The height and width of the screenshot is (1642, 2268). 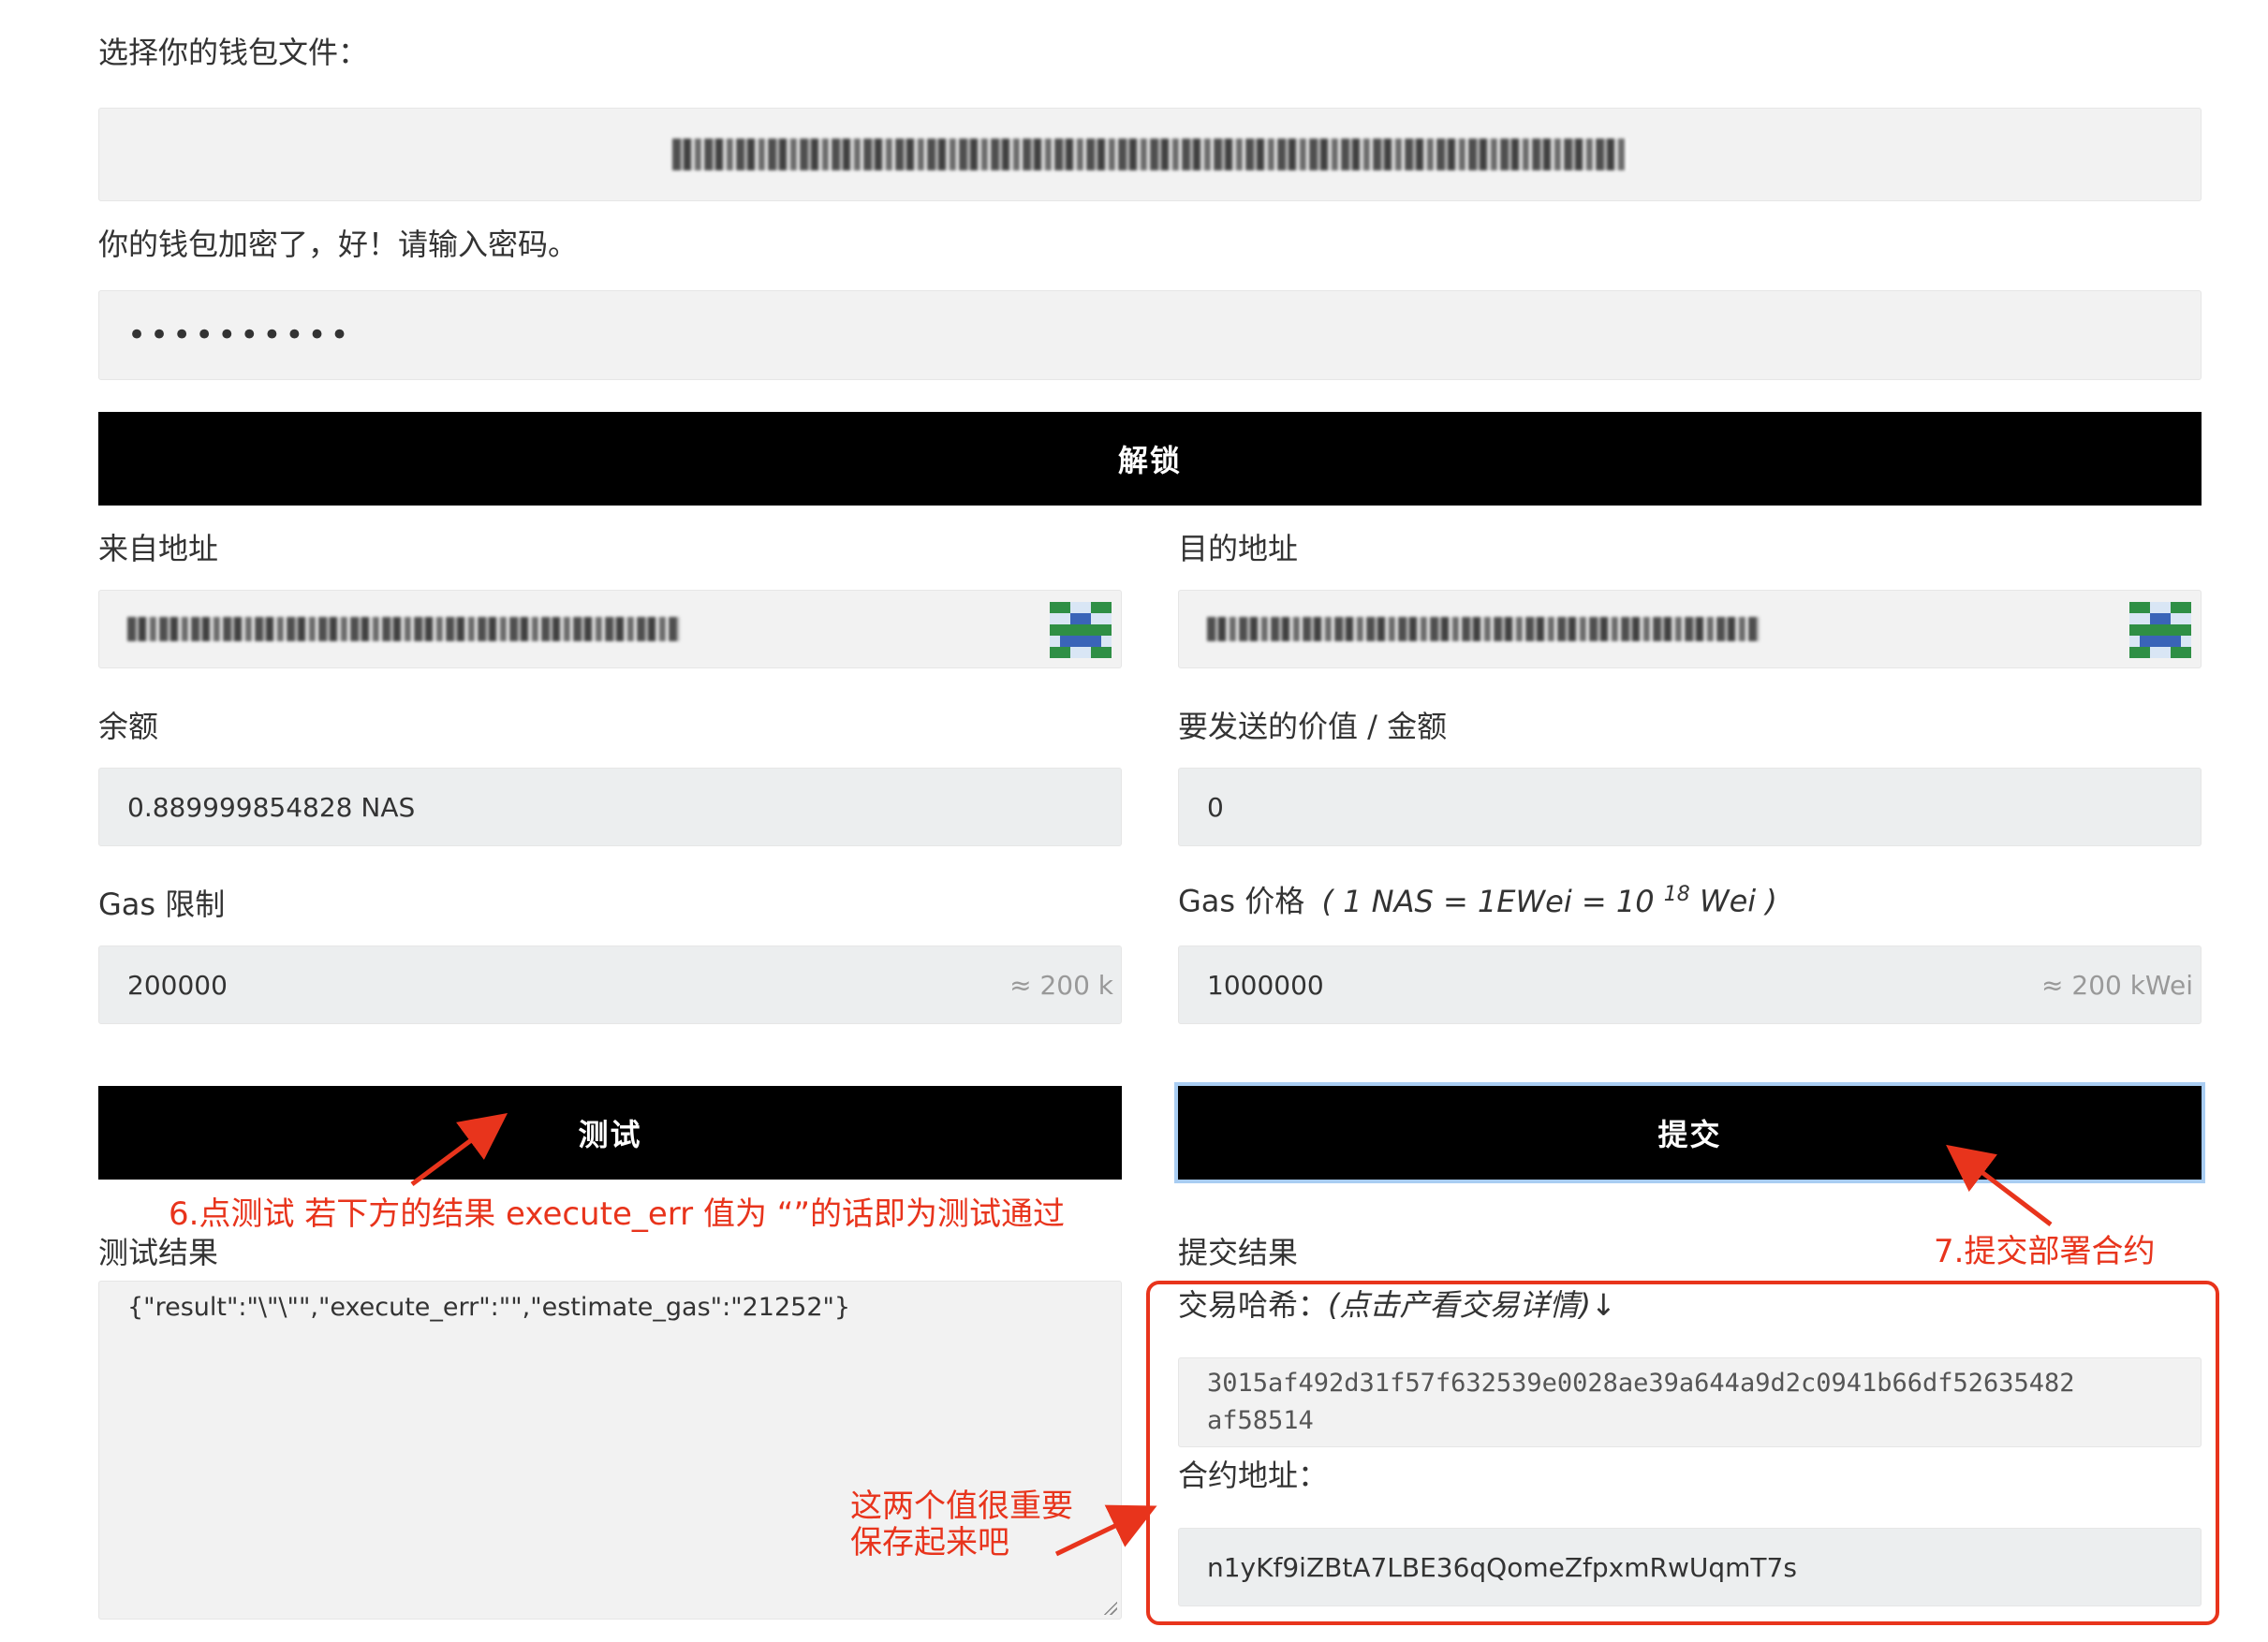 What do you see at coordinates (1106, 1530) in the screenshot?
I see `arrow-to-contract-address` at bounding box center [1106, 1530].